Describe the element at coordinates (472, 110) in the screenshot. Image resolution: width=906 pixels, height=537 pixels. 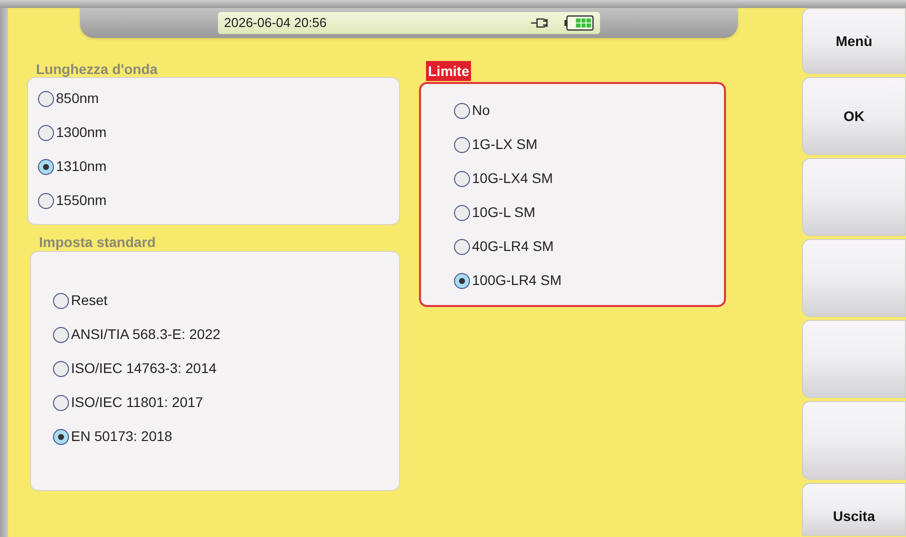
I see `radio-option: No` at that location.